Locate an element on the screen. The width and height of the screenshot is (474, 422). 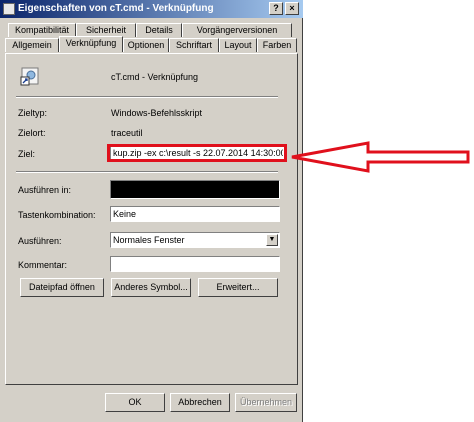
target-label: Ziel: is located at coordinates (27, 154).